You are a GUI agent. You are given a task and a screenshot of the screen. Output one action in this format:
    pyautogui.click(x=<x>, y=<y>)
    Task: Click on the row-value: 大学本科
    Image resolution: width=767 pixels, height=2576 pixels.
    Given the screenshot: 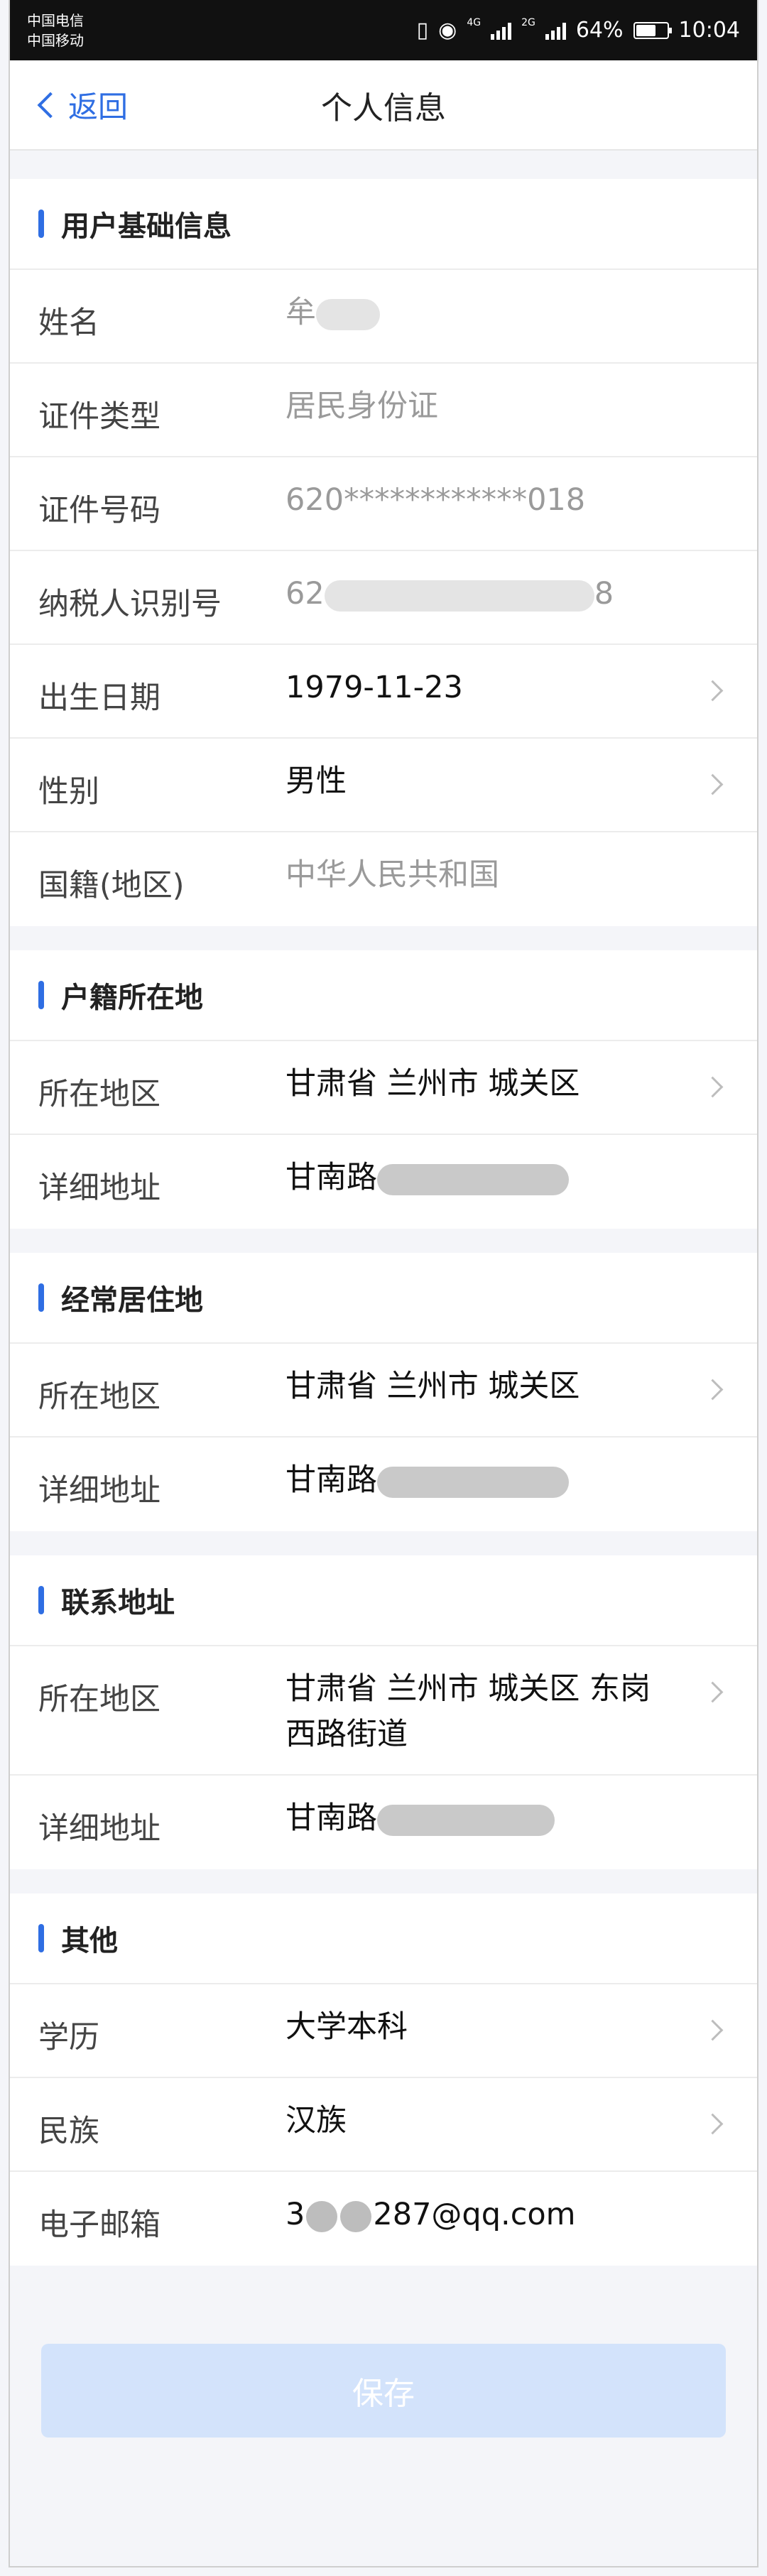 What is the action you would take?
    pyautogui.click(x=346, y=2027)
    